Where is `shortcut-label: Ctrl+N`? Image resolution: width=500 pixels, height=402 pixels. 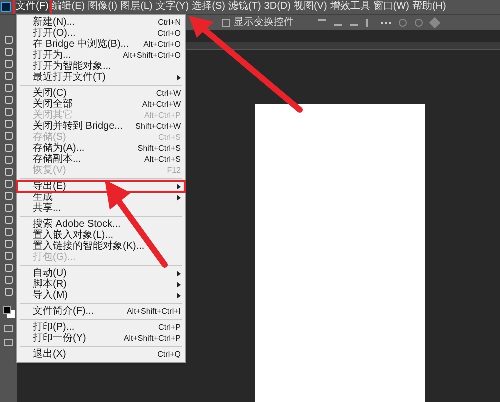
shortcut-label: Ctrl+N is located at coordinates (169, 22).